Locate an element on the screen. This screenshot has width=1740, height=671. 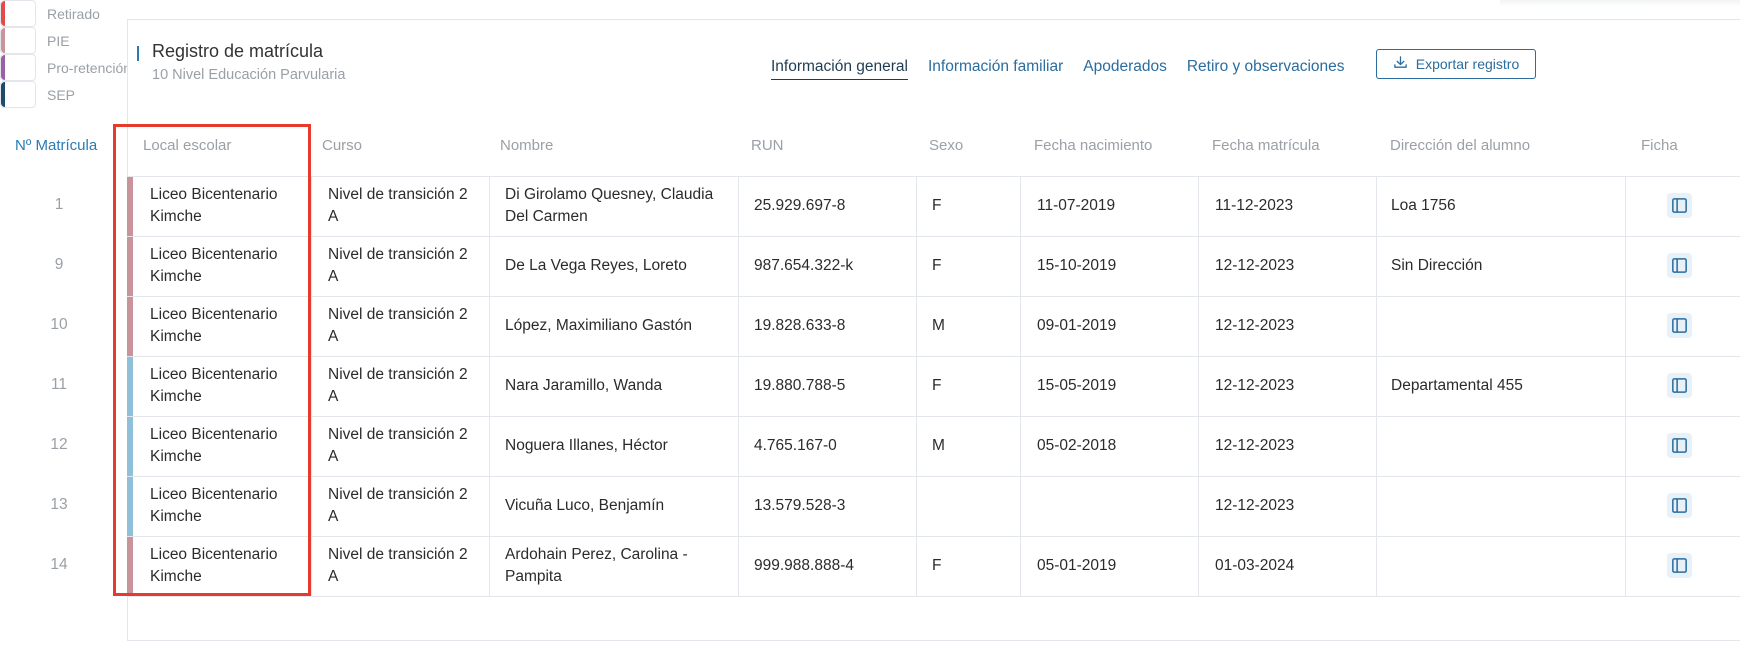
column-header-nombre: Nombre is located at coordinates (527, 145).